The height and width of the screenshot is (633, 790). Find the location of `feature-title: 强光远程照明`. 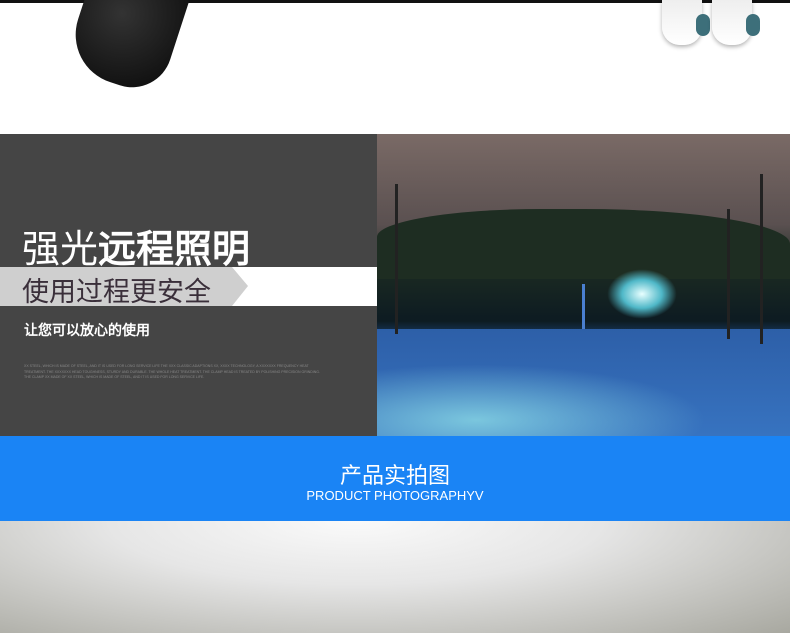

feature-title: 强光远程照明 is located at coordinates (136, 245).